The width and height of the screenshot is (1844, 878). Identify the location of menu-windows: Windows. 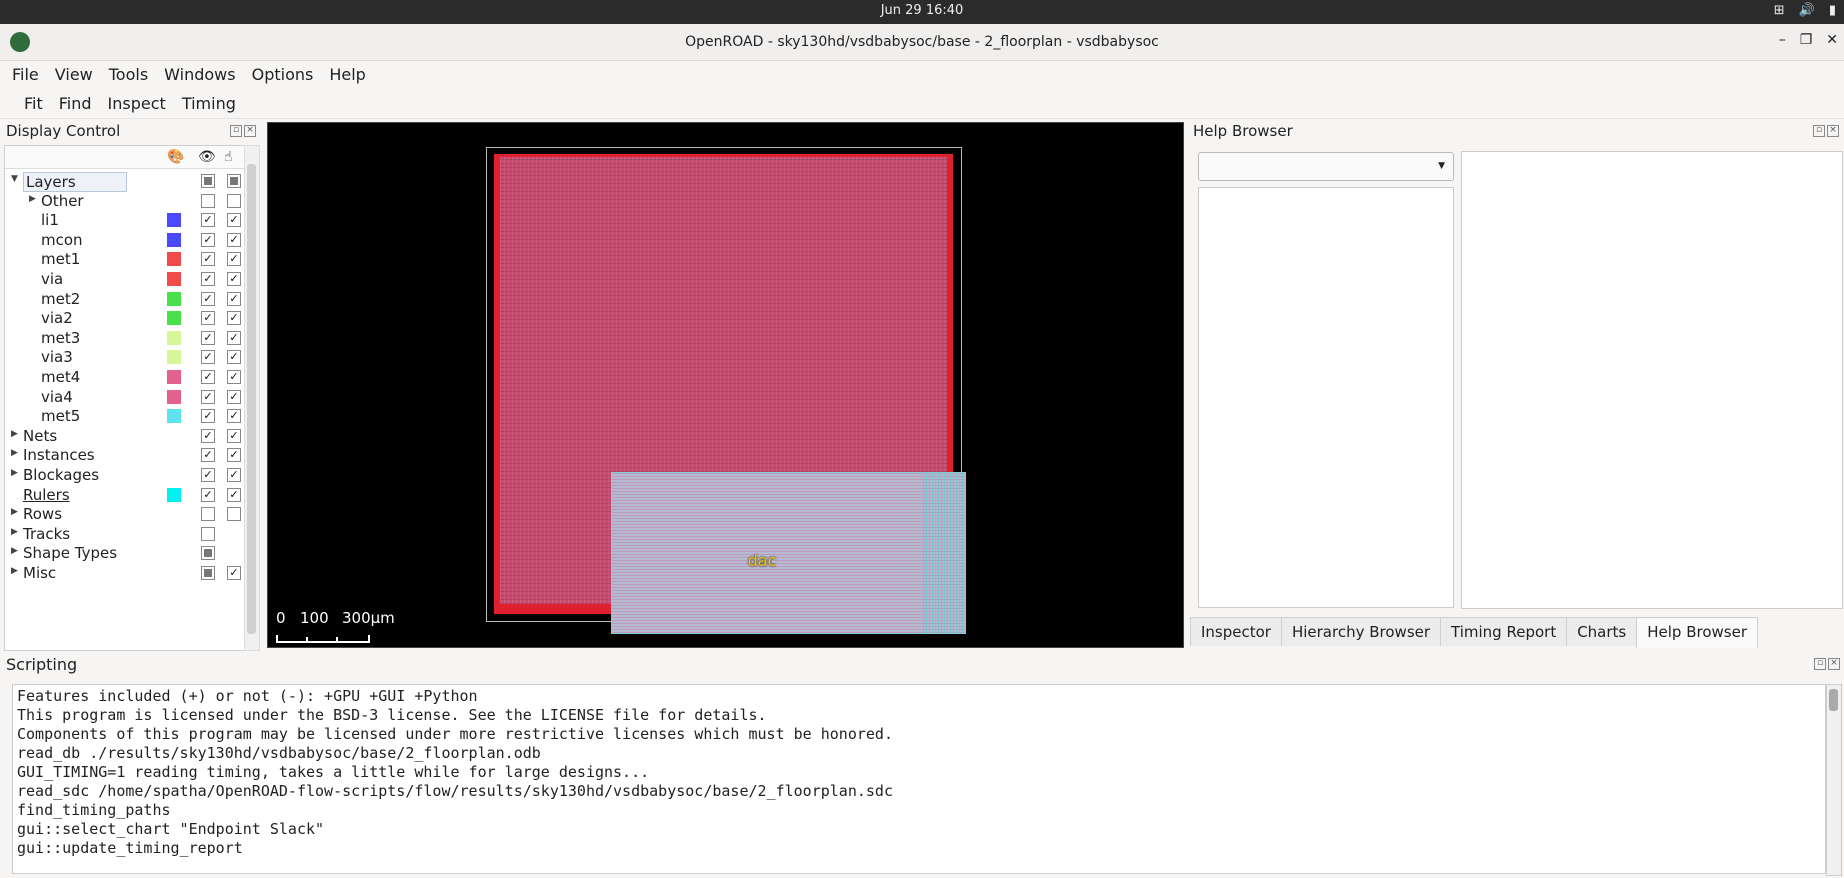
(199, 74).